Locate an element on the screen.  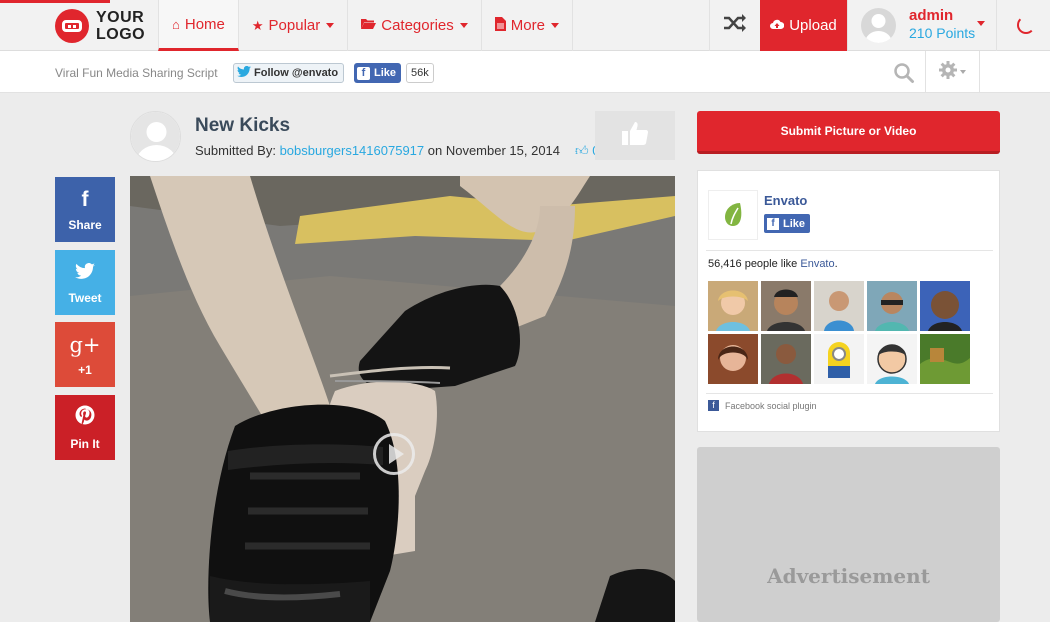
user-menu: admin 210 Points is located at coordinates (922, 25).